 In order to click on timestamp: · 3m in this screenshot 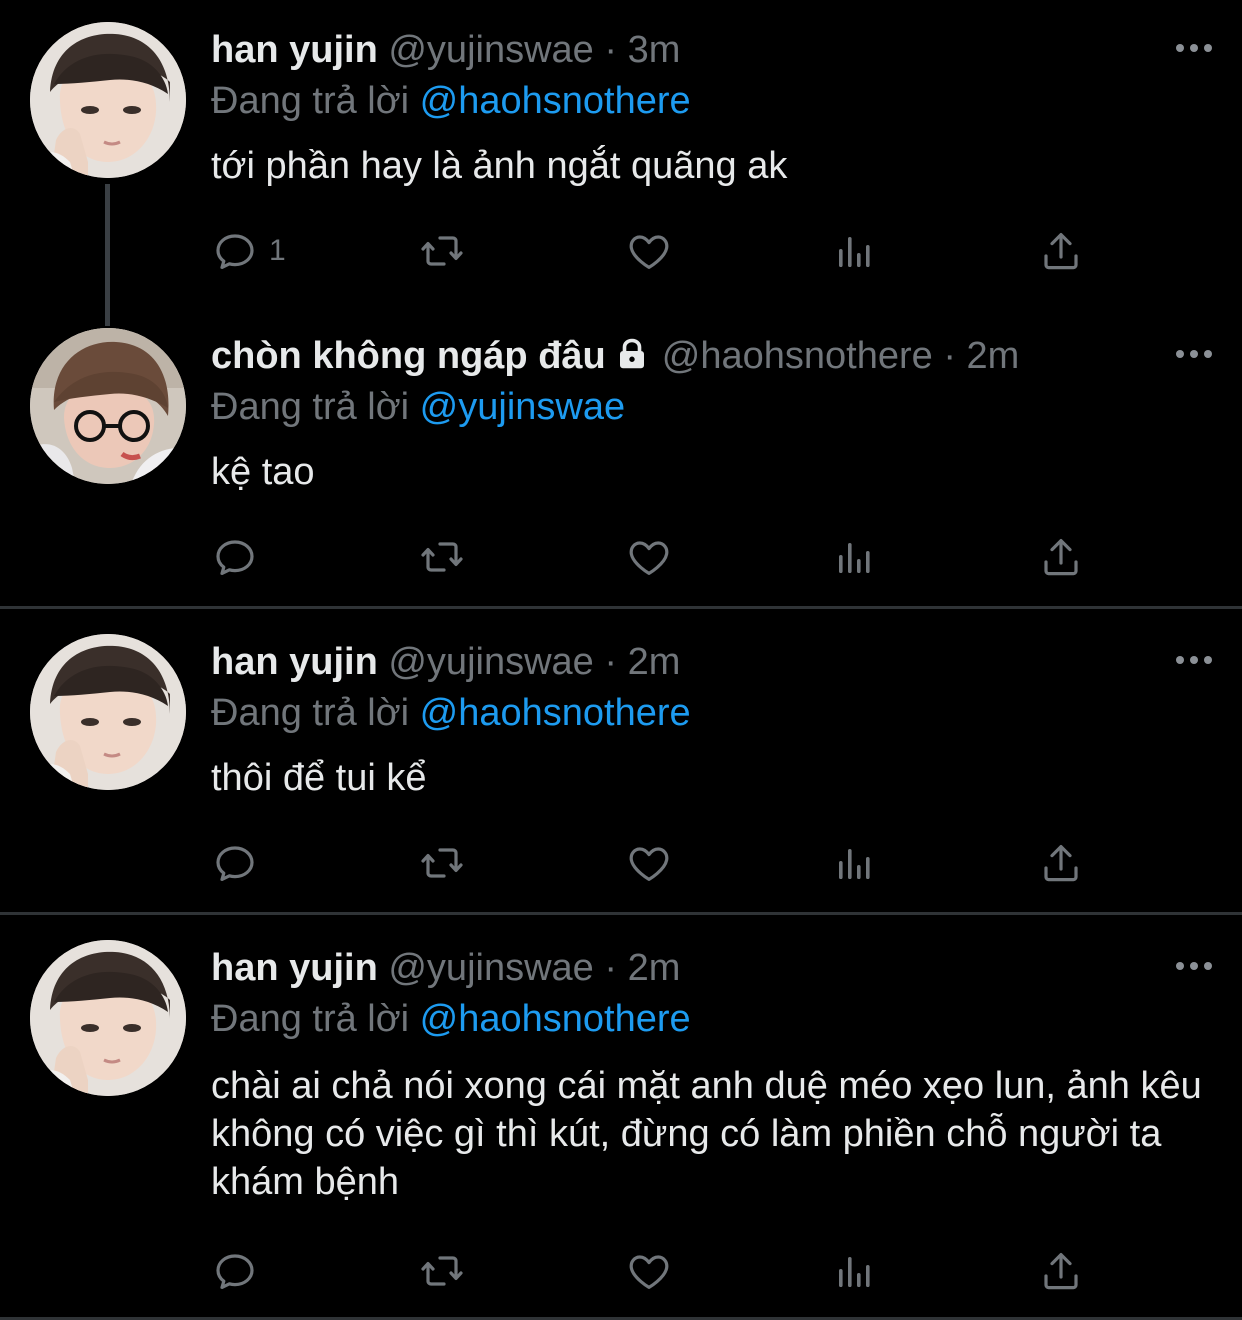, I will do `click(642, 50)`.